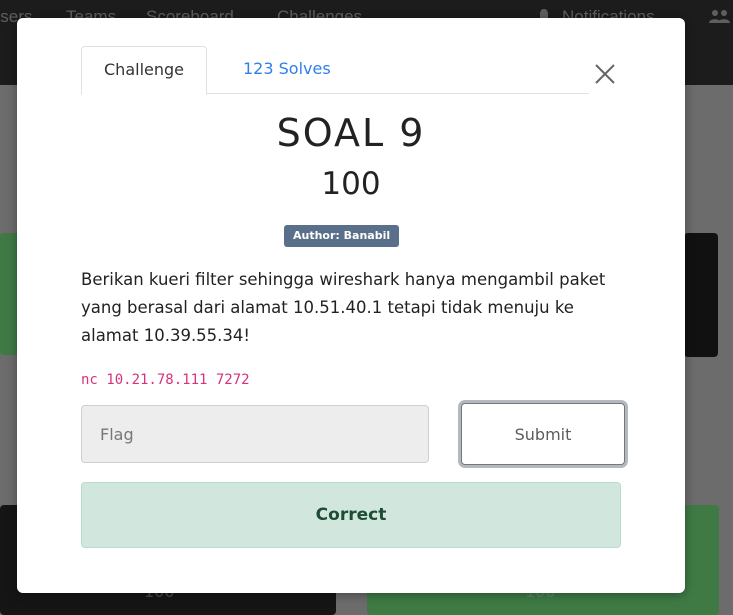  I want to click on challenge-card-bg, so click(701, 295).